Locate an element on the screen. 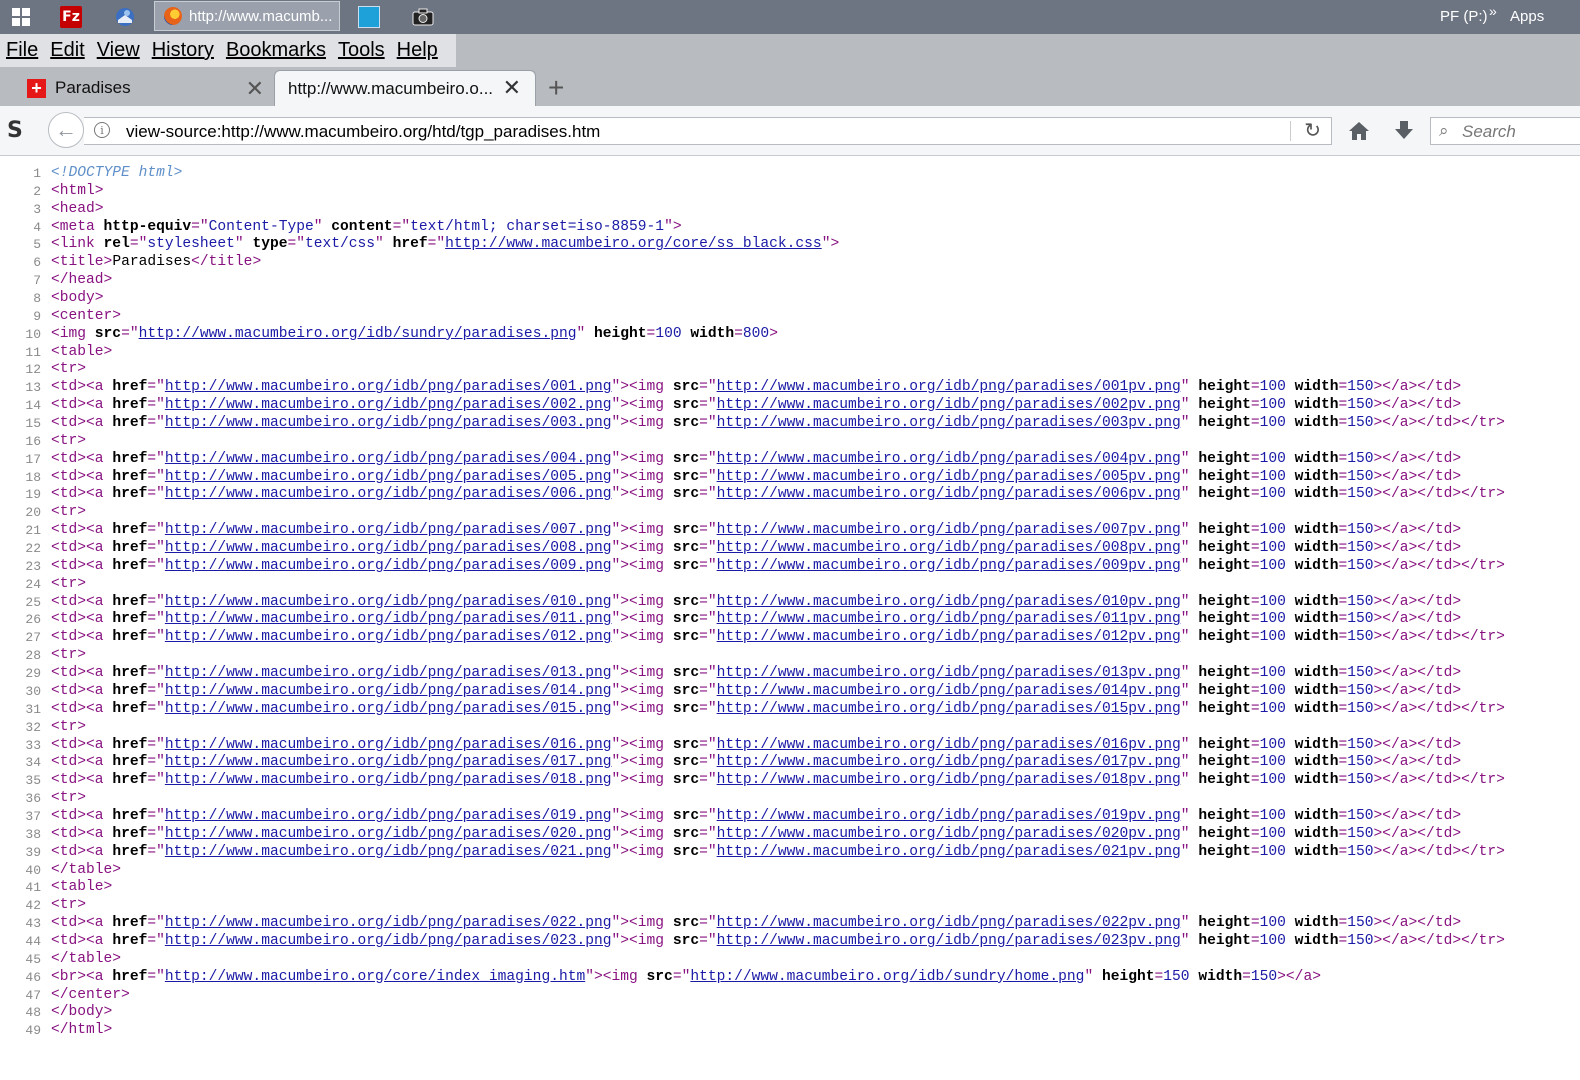 The width and height of the screenshot is (1580, 1080). image-viewer-icon is located at coordinates (369, 17).